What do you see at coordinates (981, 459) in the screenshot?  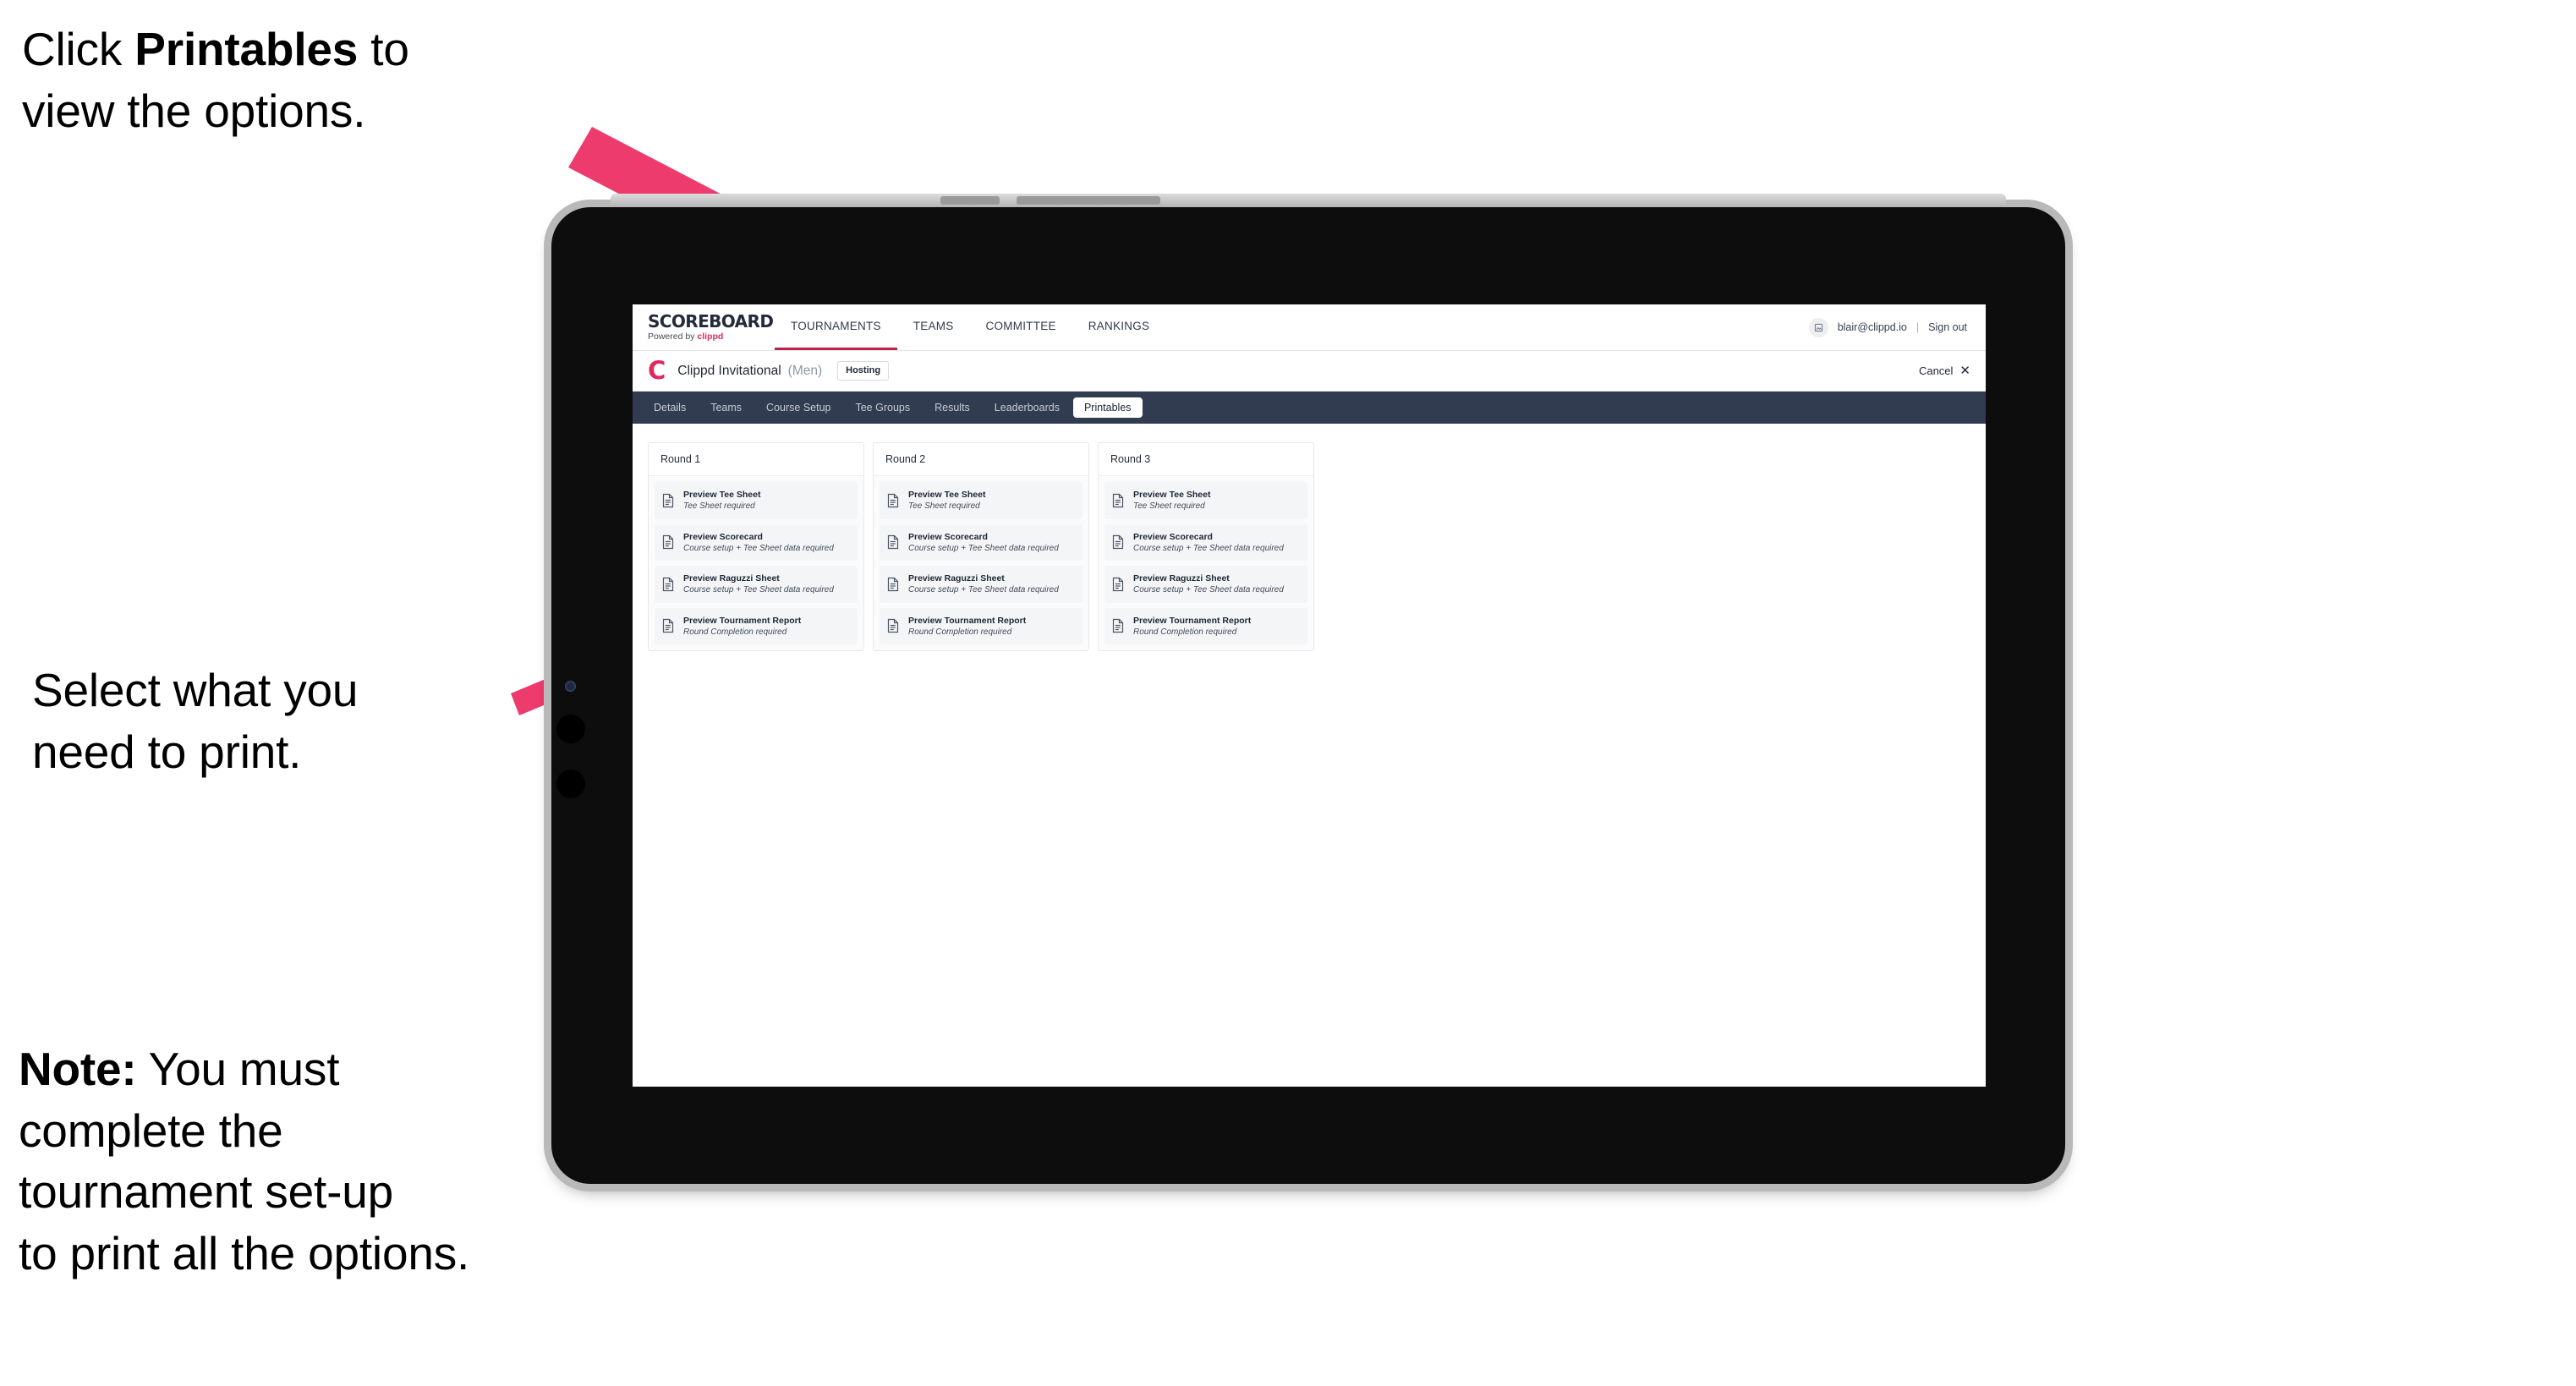 I see `round-title: Round 2` at bounding box center [981, 459].